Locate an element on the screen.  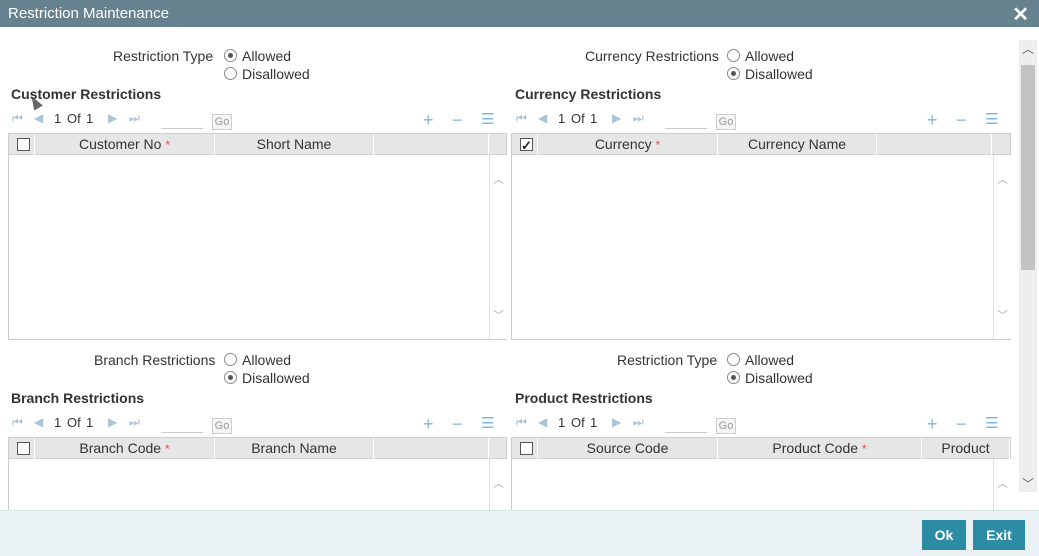
currency-grid-scrollbar: ︿ ﹀ is located at coordinates (1002, 247).